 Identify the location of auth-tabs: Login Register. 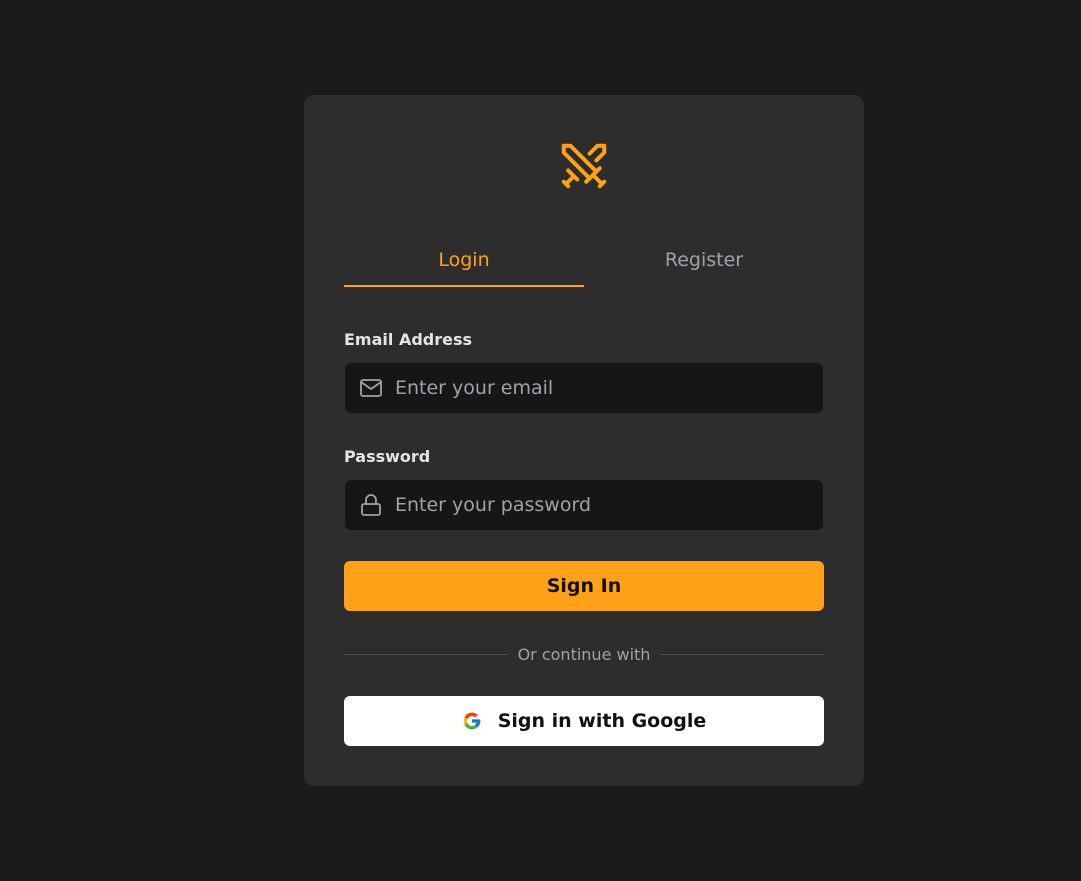
(584, 262).